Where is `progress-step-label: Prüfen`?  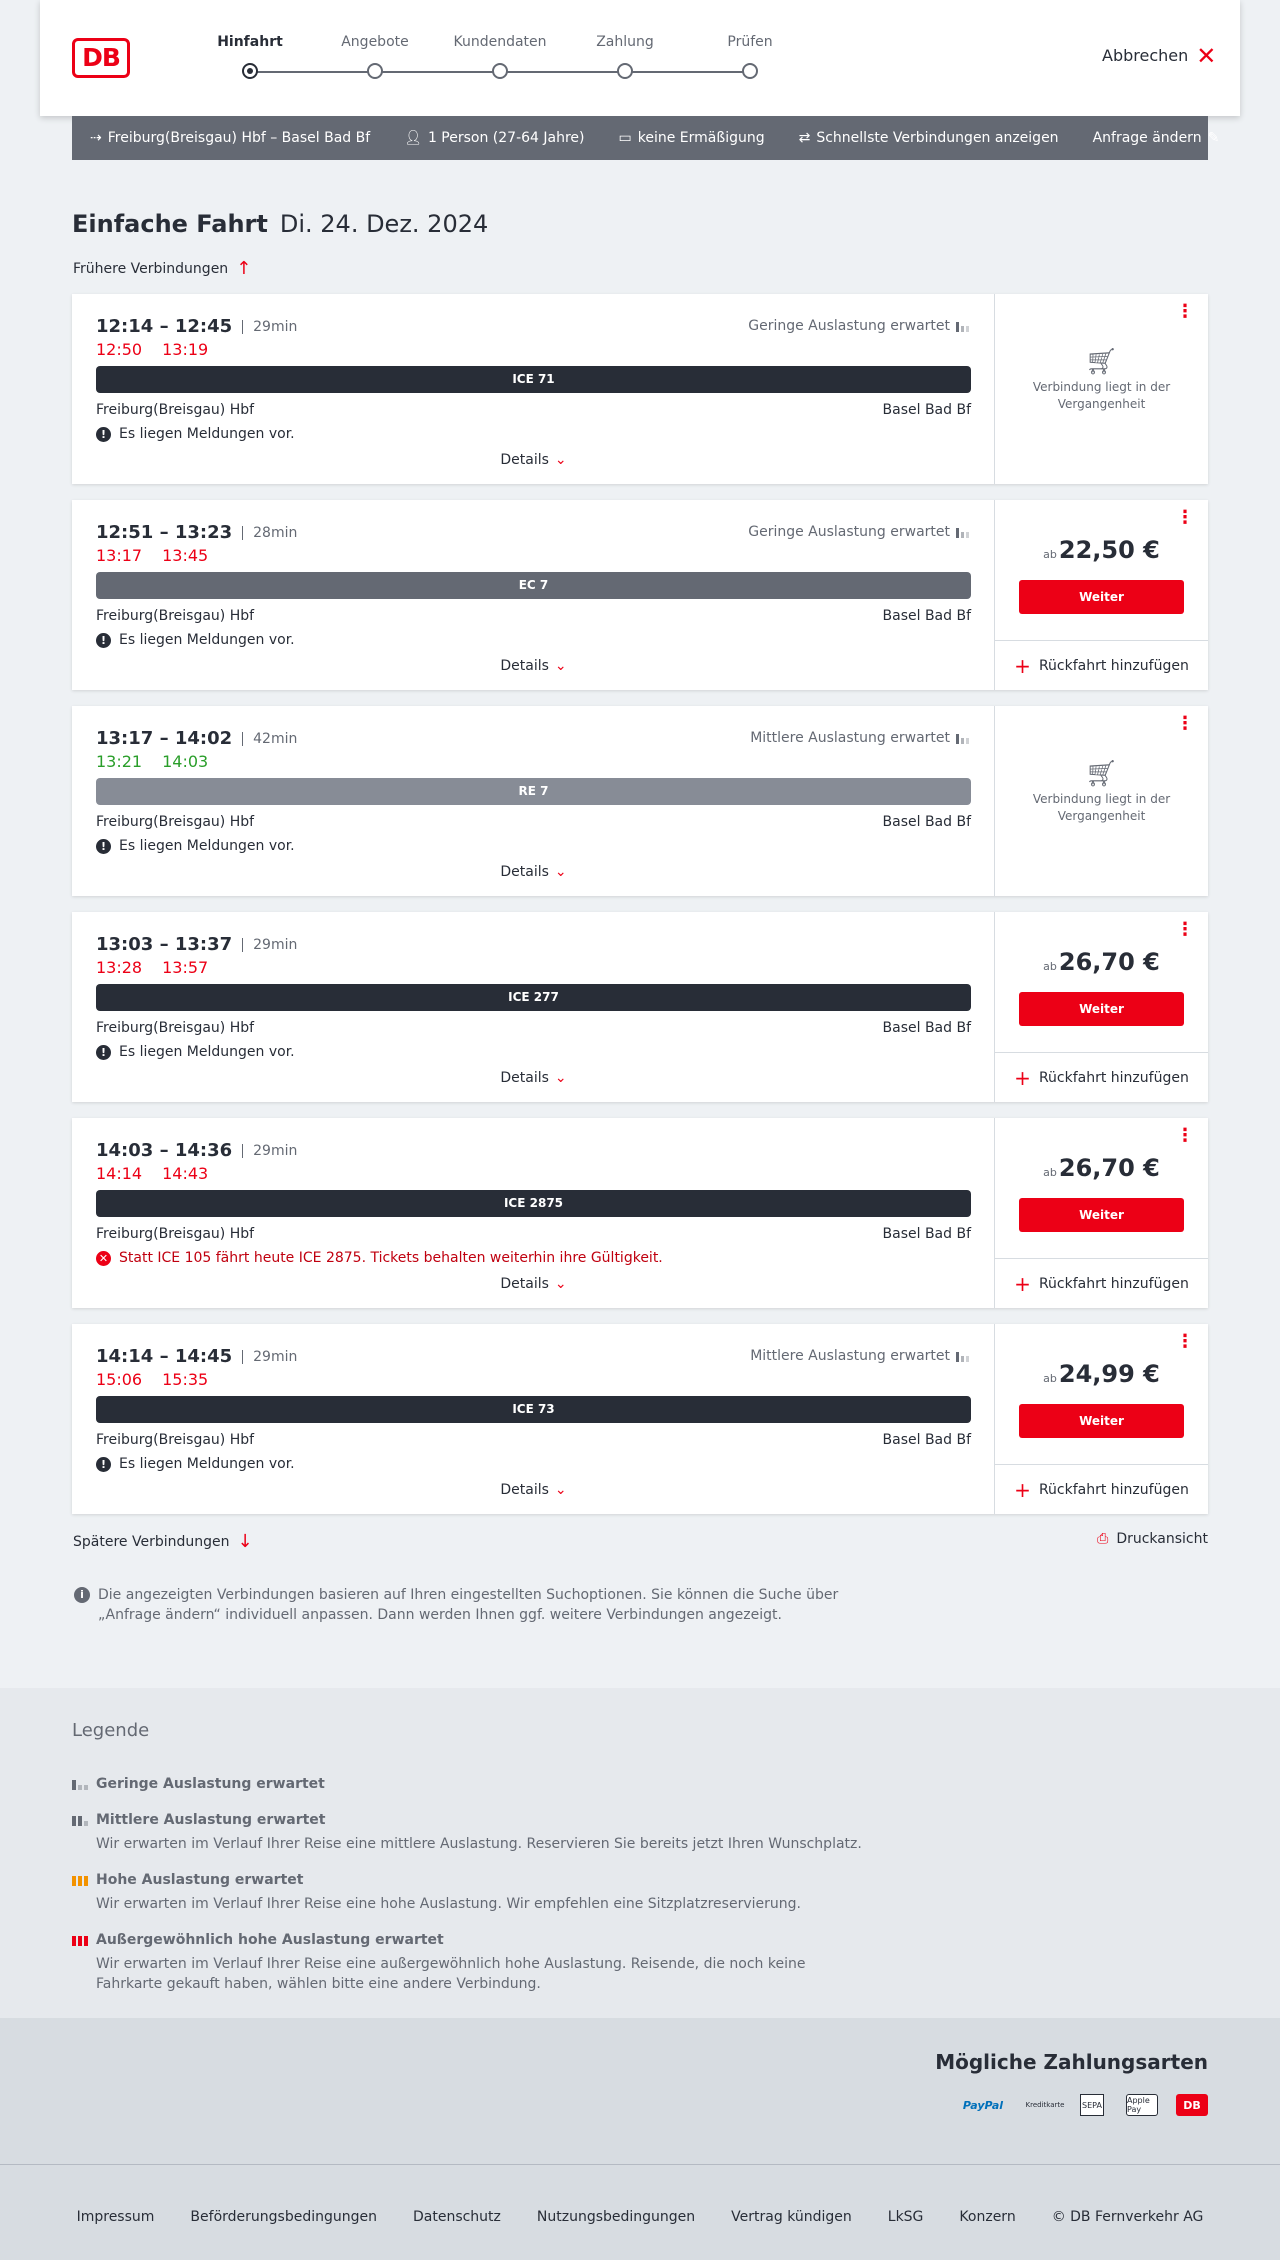
progress-step-label: Prüfen is located at coordinates (750, 42).